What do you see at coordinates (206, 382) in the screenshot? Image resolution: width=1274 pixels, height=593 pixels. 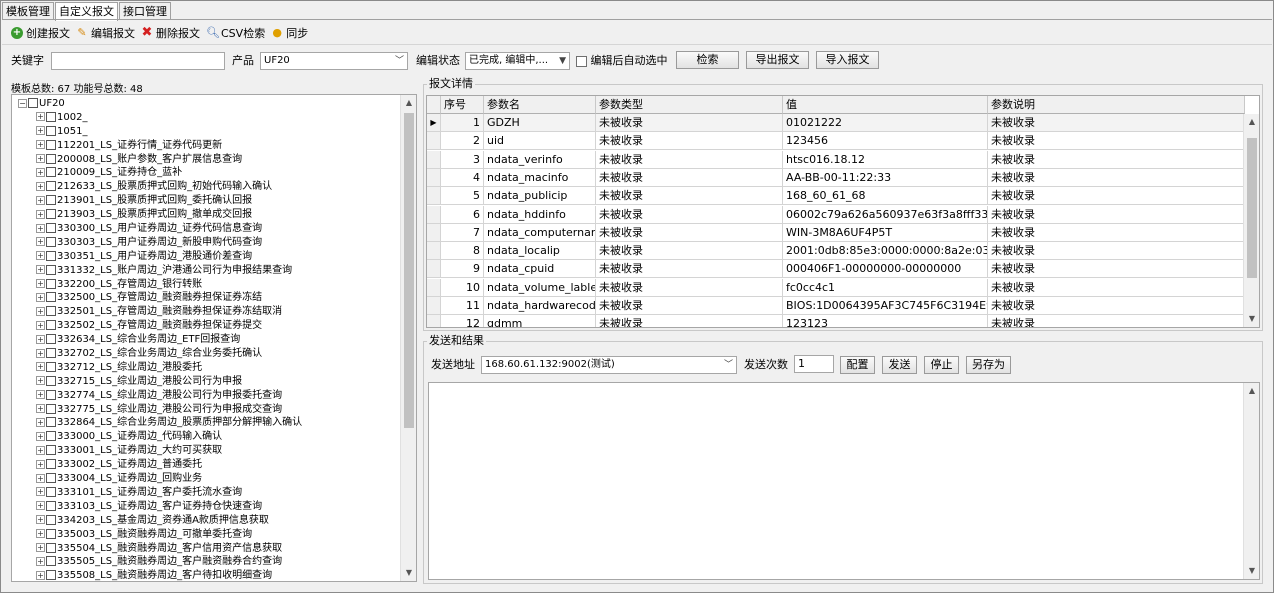 I see `tree-item: +332715_LS_综业周边_港股公司行为申报` at bounding box center [206, 382].